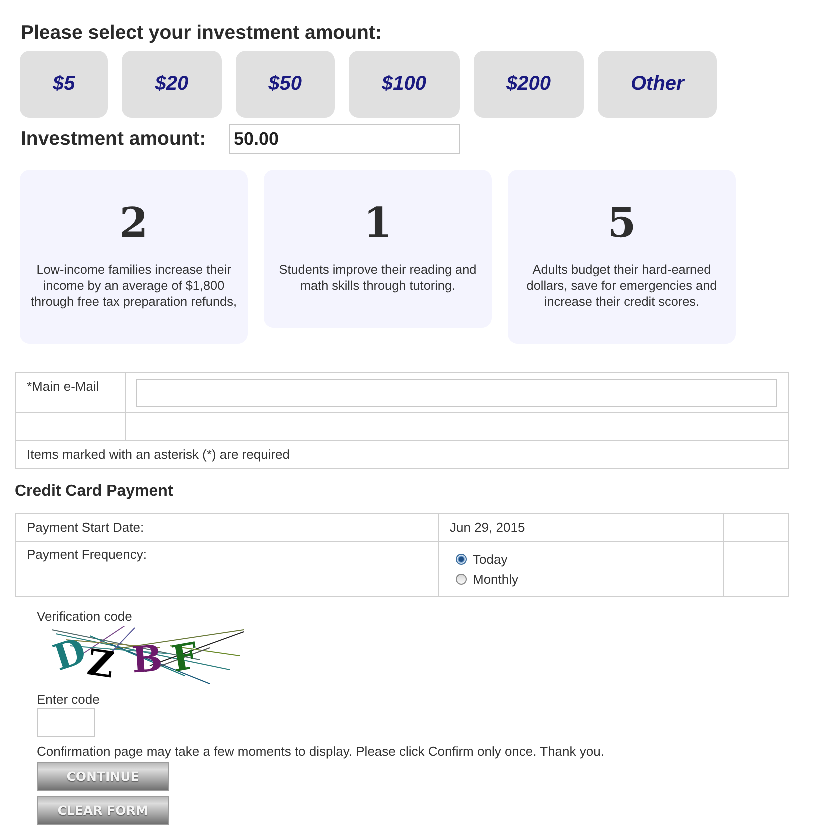 The image size is (814, 832). I want to click on field-label: Payment Frequency:, so click(87, 554).